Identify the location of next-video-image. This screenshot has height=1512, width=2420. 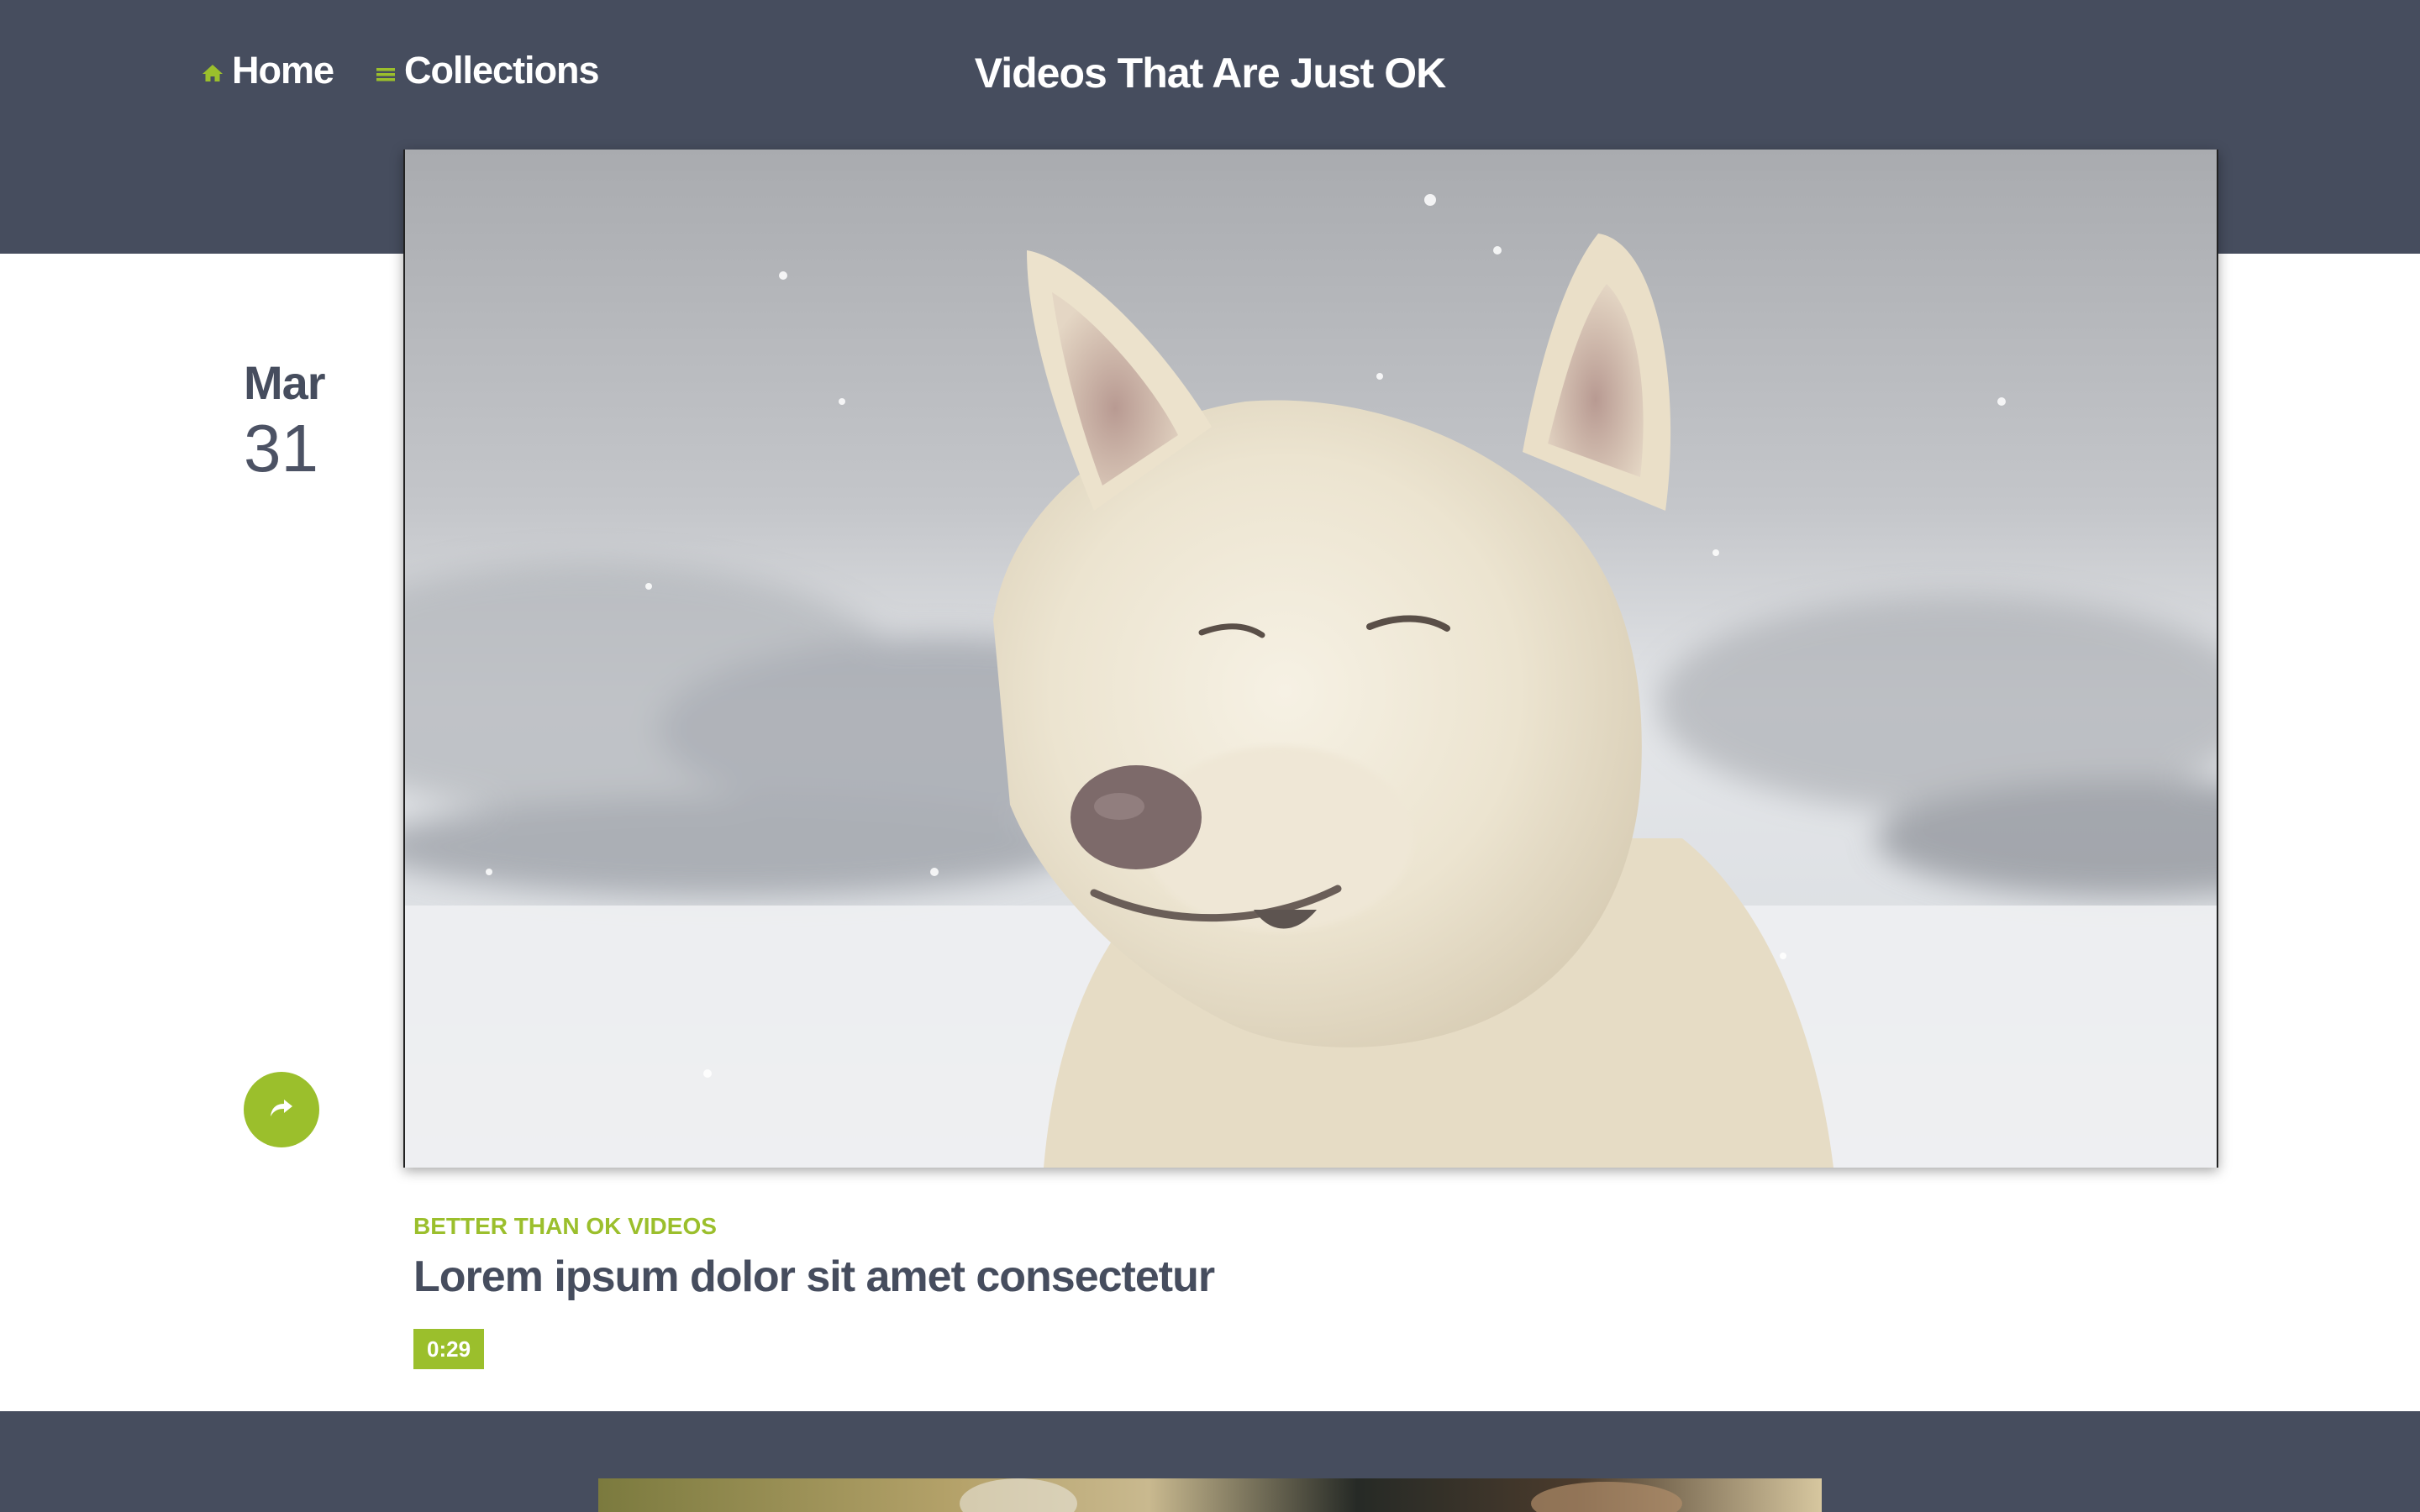
(1210, 1495).